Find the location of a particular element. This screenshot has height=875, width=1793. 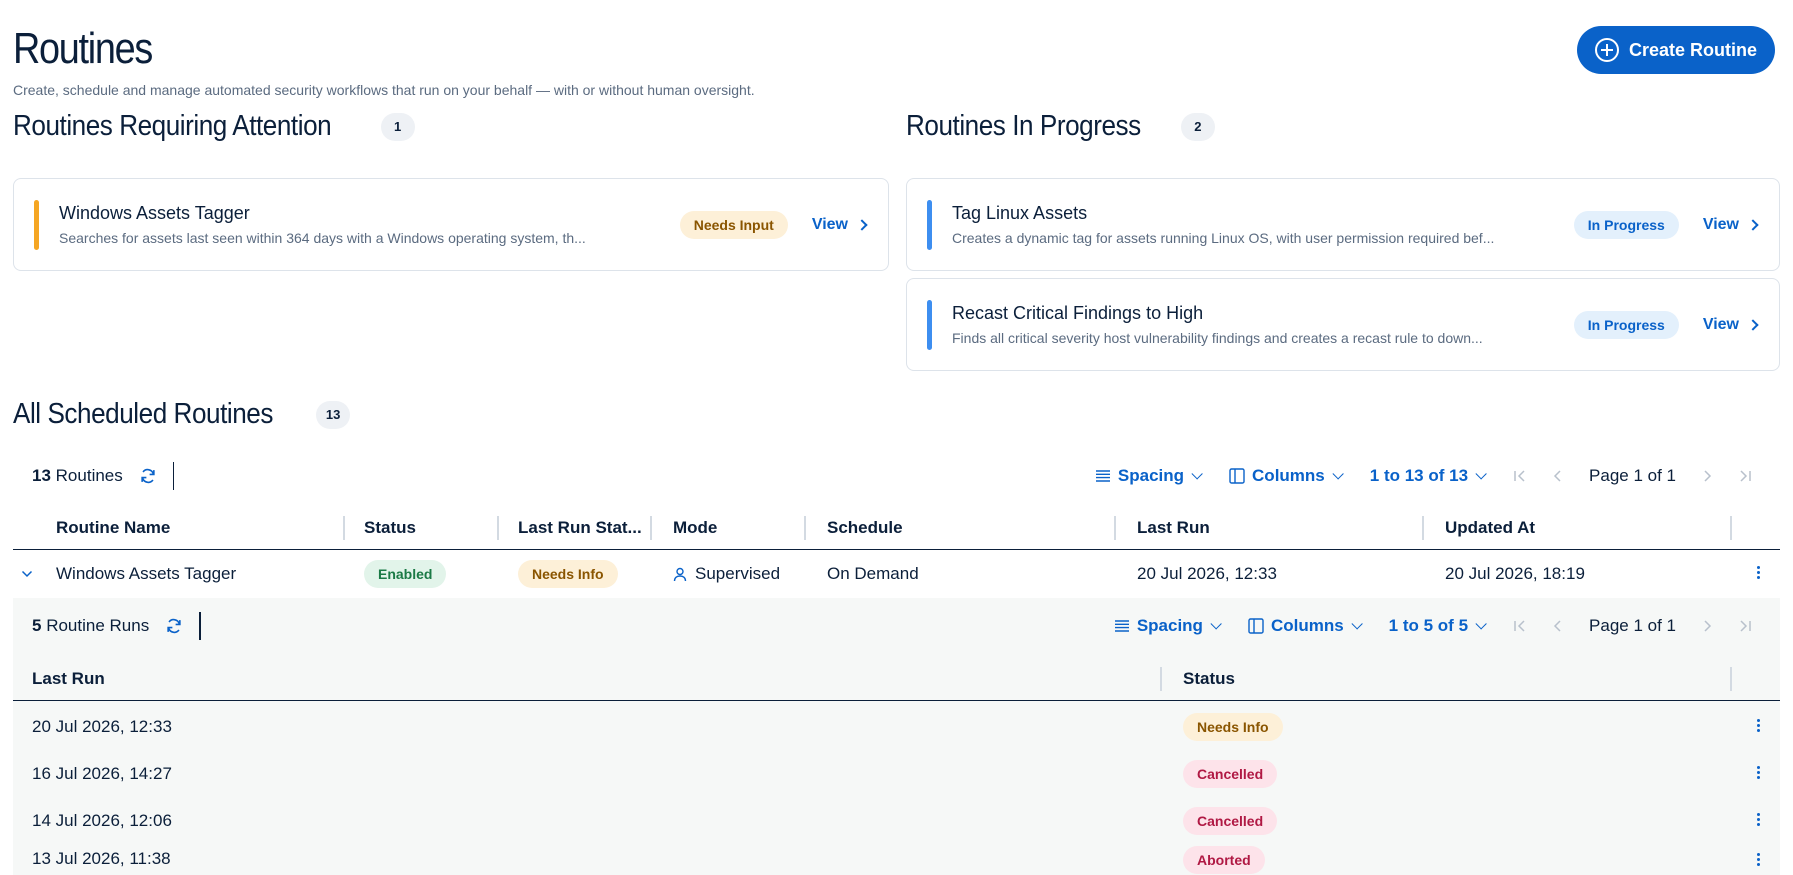

card-accent-bar is located at coordinates (929, 324).